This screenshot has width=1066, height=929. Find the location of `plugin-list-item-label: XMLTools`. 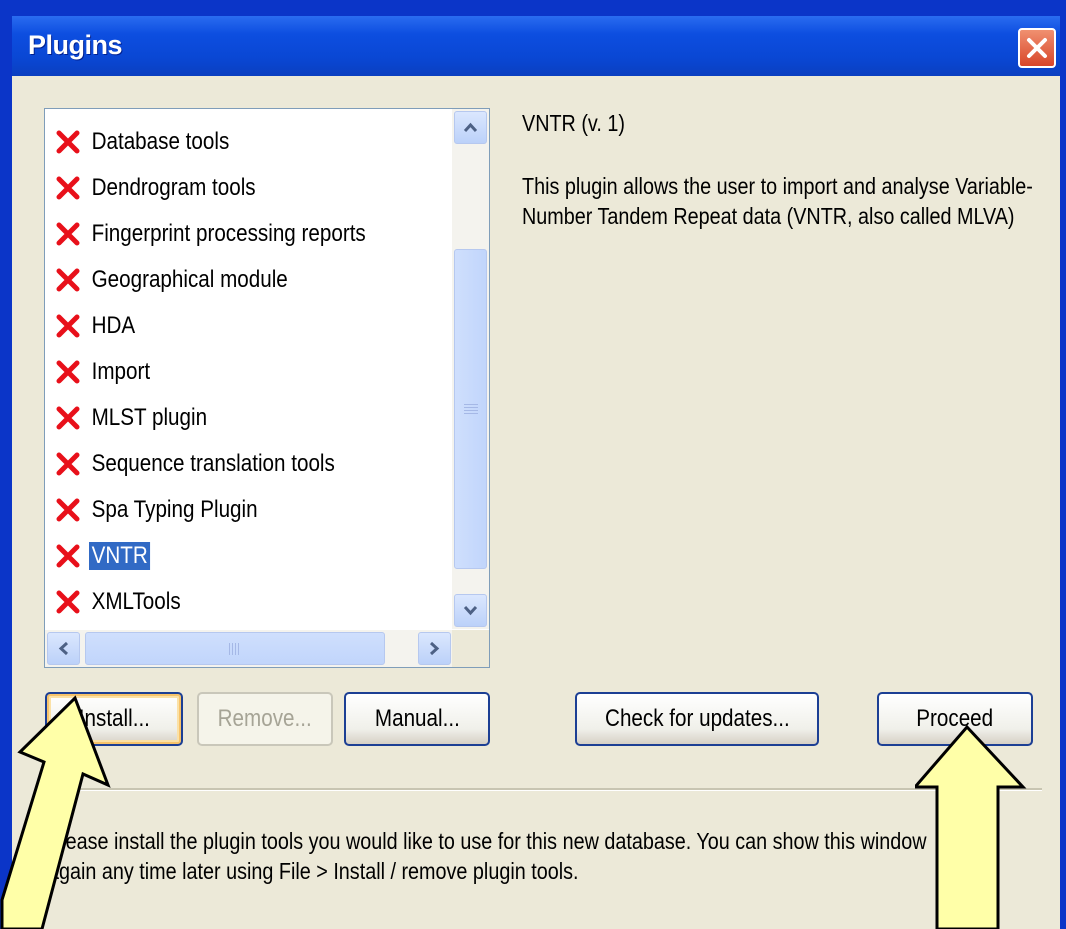

plugin-list-item-label: XMLTools is located at coordinates (136, 601).